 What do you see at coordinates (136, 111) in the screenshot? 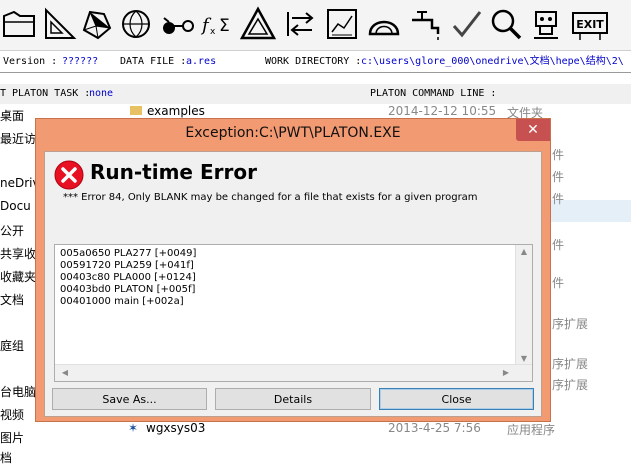
I see `examples-folder-icon` at bounding box center [136, 111].